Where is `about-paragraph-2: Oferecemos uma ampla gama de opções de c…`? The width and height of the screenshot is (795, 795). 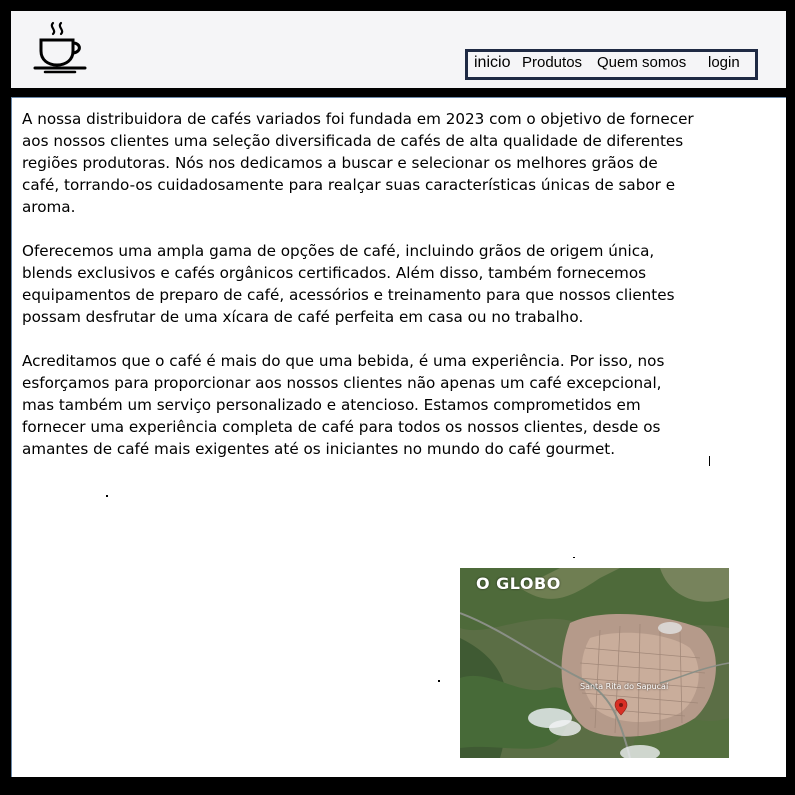
about-paragraph-2: Oferecemos uma ampla gama de opções de c… is located at coordinates (348, 284).